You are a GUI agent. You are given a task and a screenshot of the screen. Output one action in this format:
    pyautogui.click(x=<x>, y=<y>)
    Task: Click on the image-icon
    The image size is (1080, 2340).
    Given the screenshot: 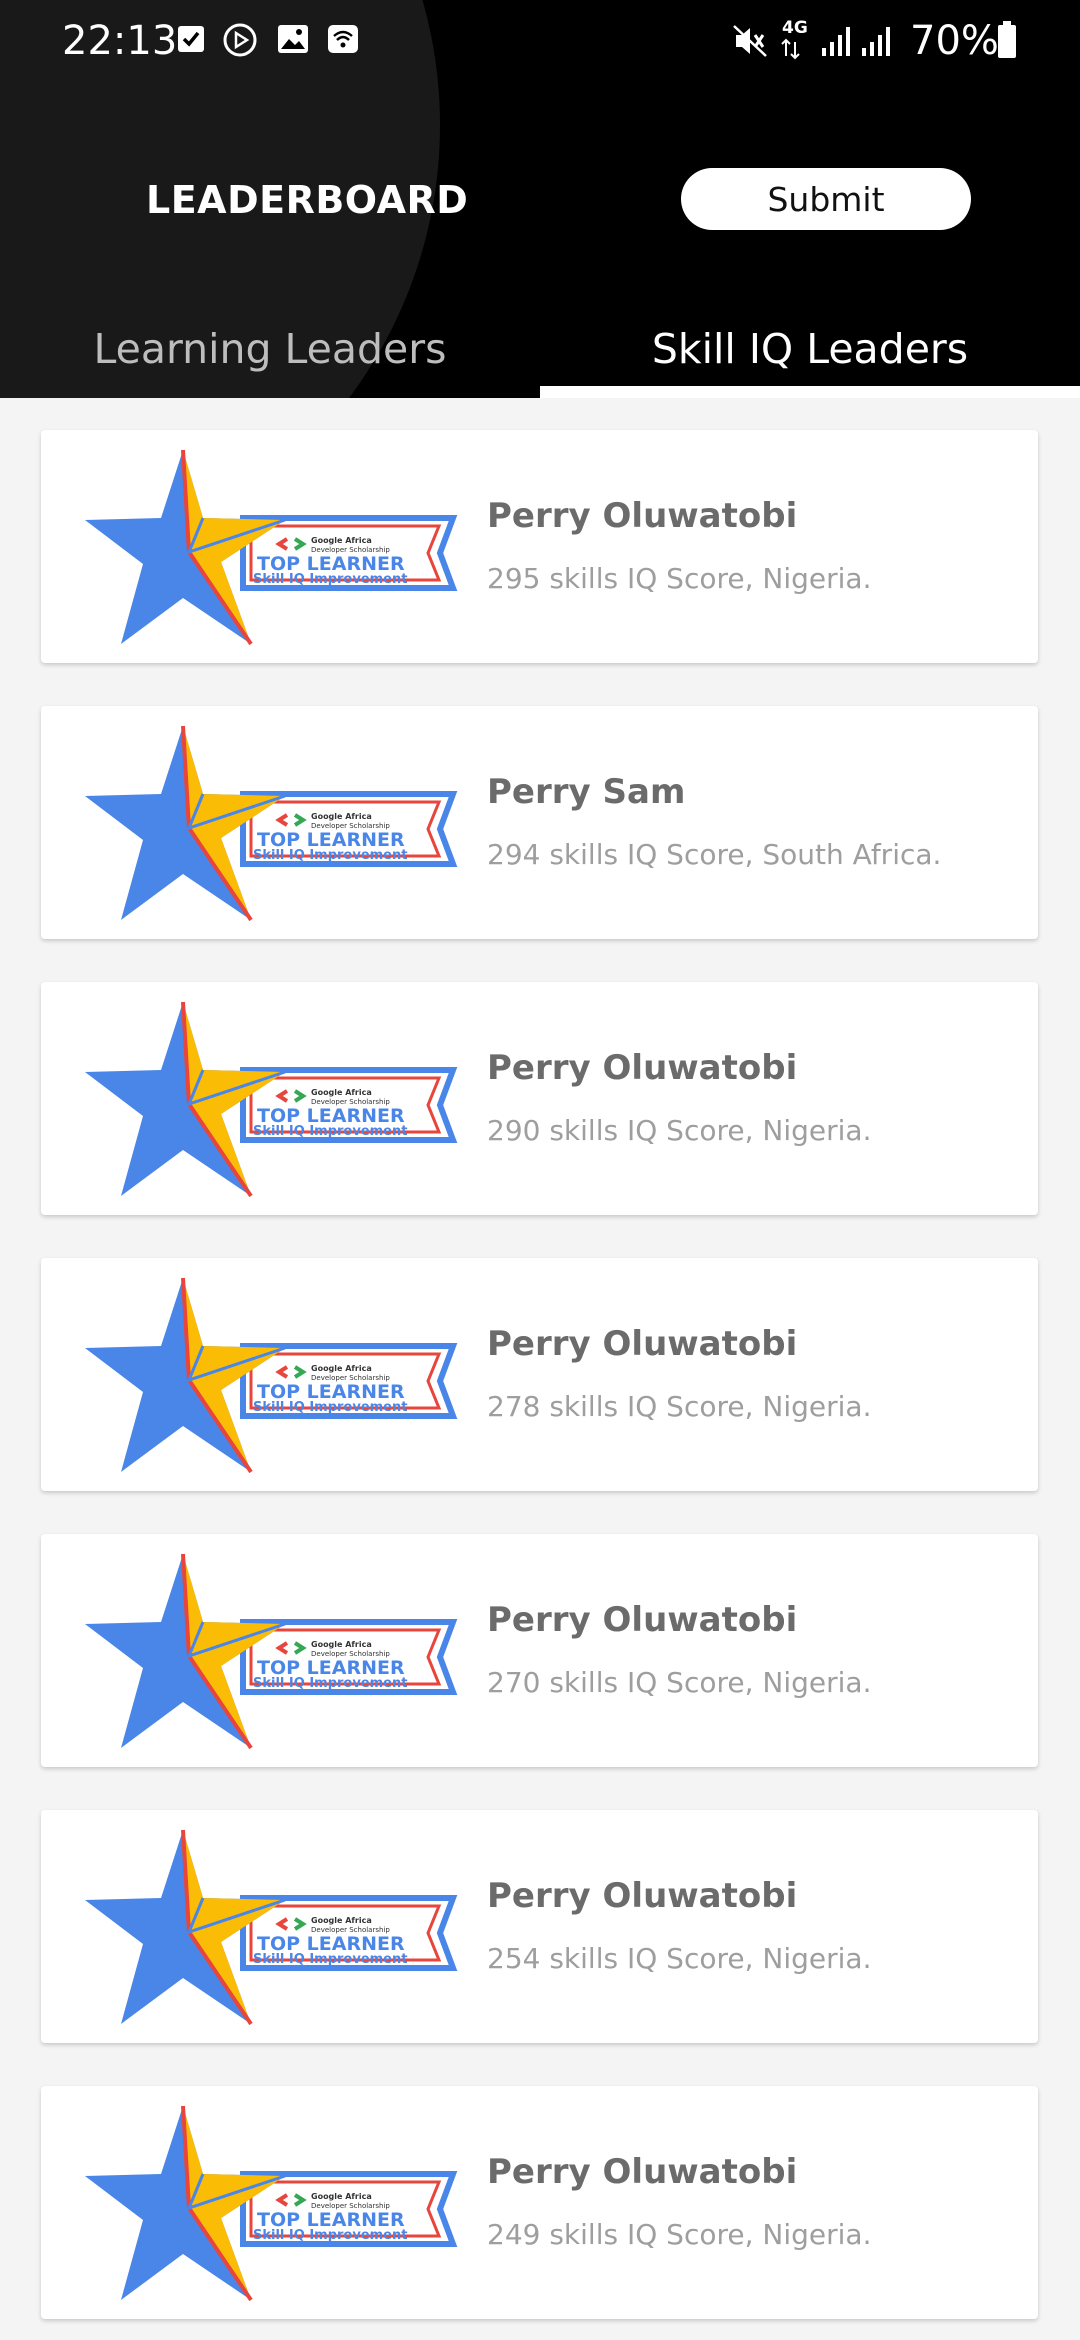 What is the action you would take?
    pyautogui.click(x=293, y=39)
    